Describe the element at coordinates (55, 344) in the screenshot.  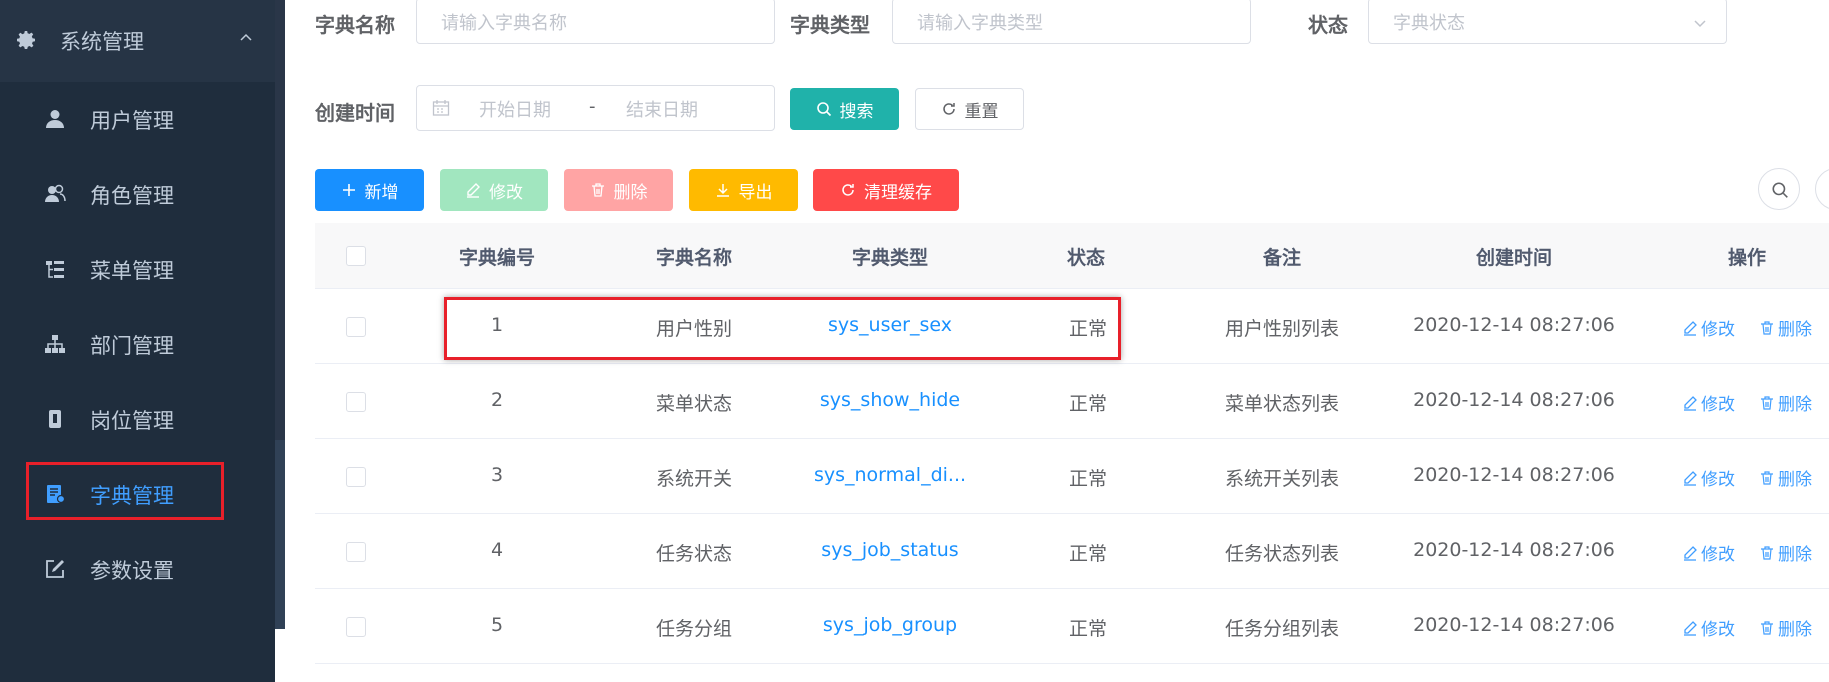
I see `tree-icon` at that location.